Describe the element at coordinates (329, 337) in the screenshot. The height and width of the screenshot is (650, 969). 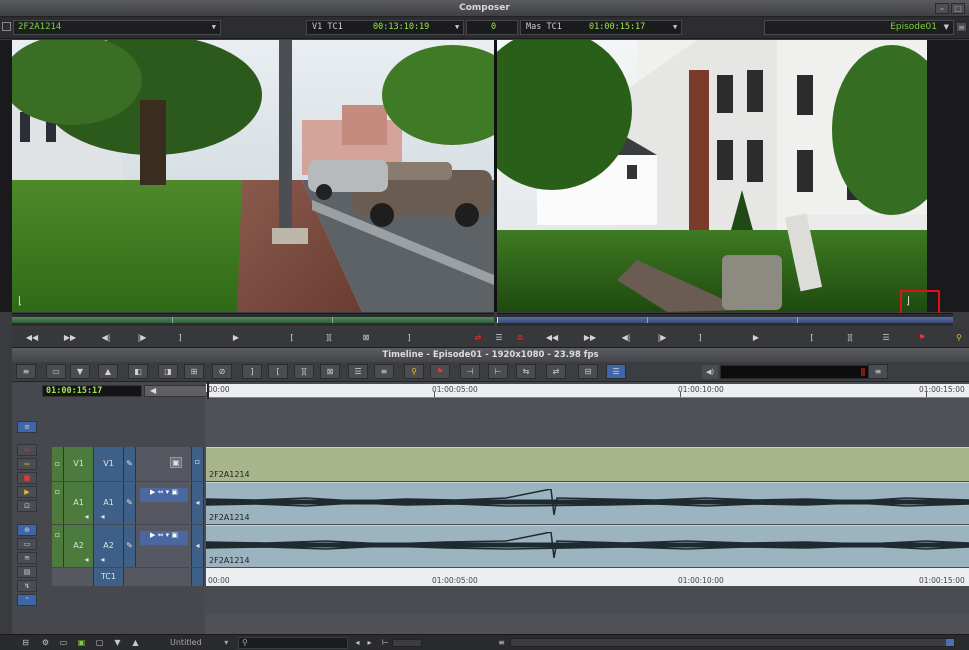
I see `mark-clip-button: ][` at that location.